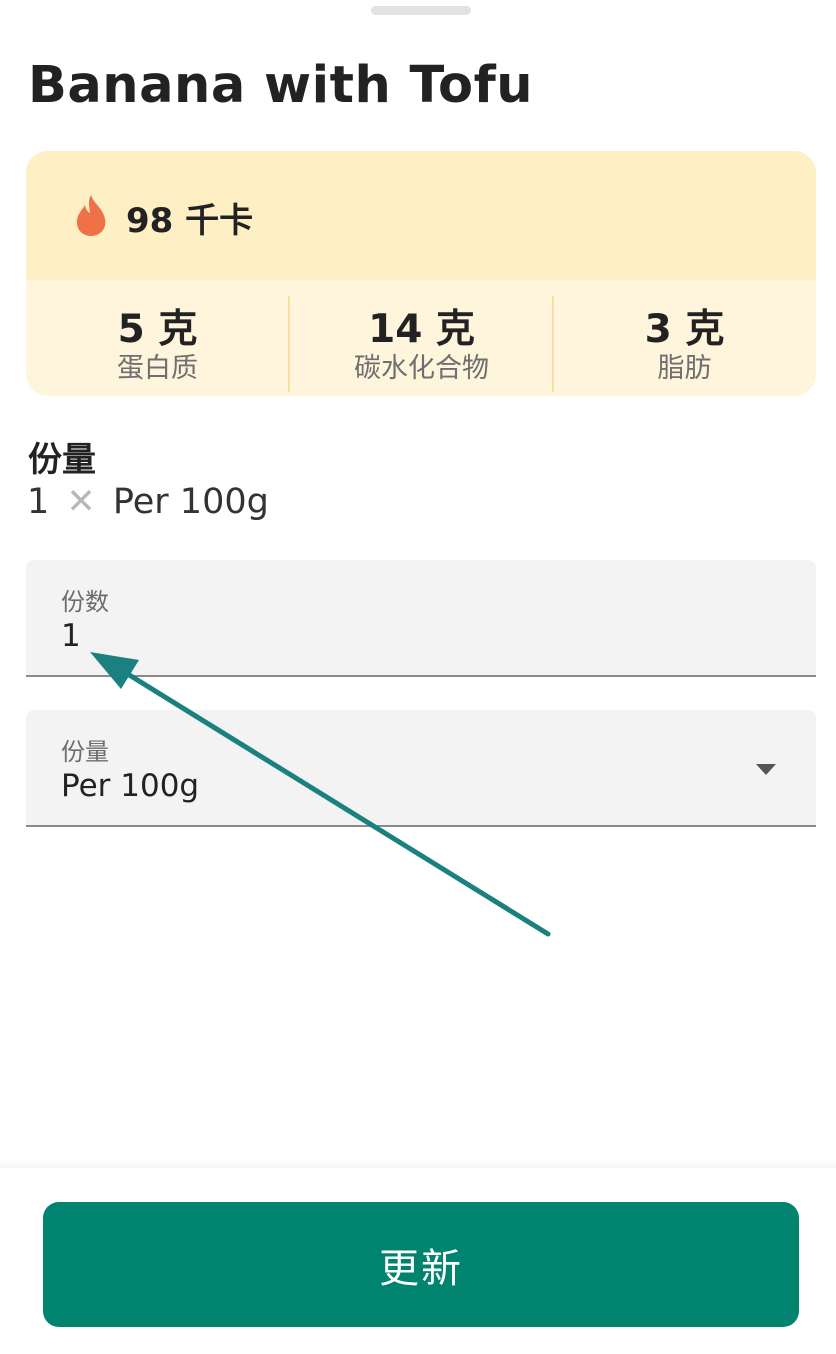 This screenshot has width=836, height=1354. Describe the element at coordinates (684, 368) in the screenshot. I see `macro-label: 脂肪` at that location.